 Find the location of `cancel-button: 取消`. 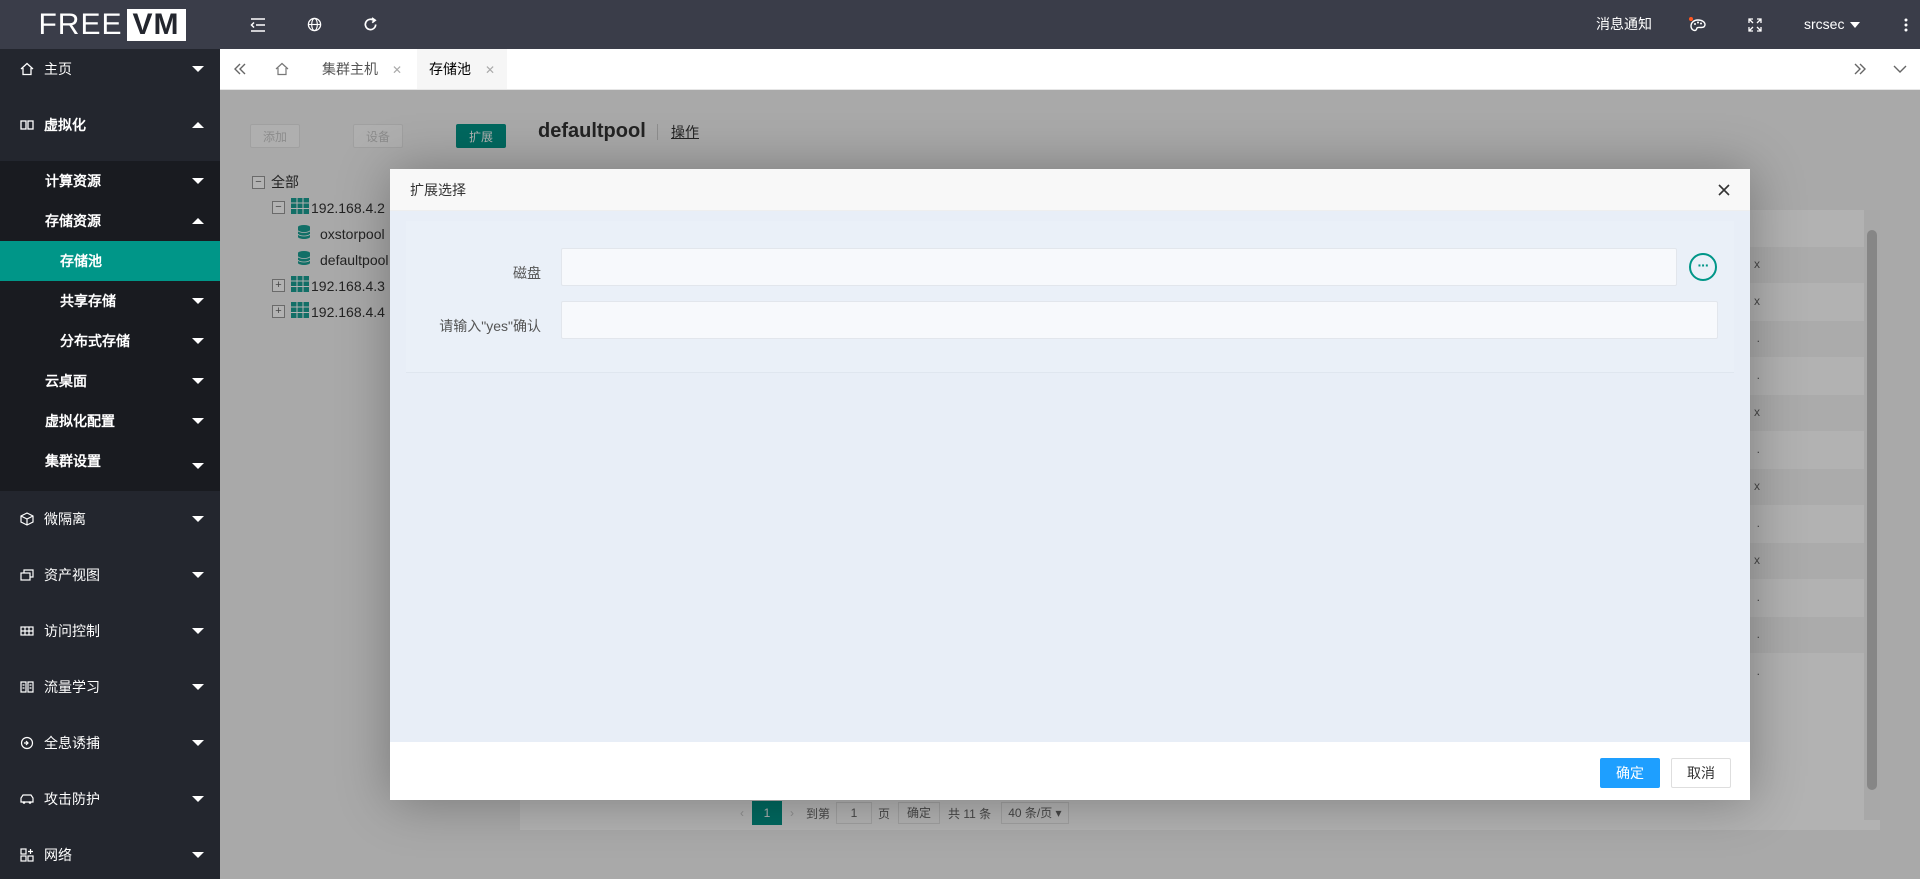

cancel-button: 取消 is located at coordinates (1701, 773).